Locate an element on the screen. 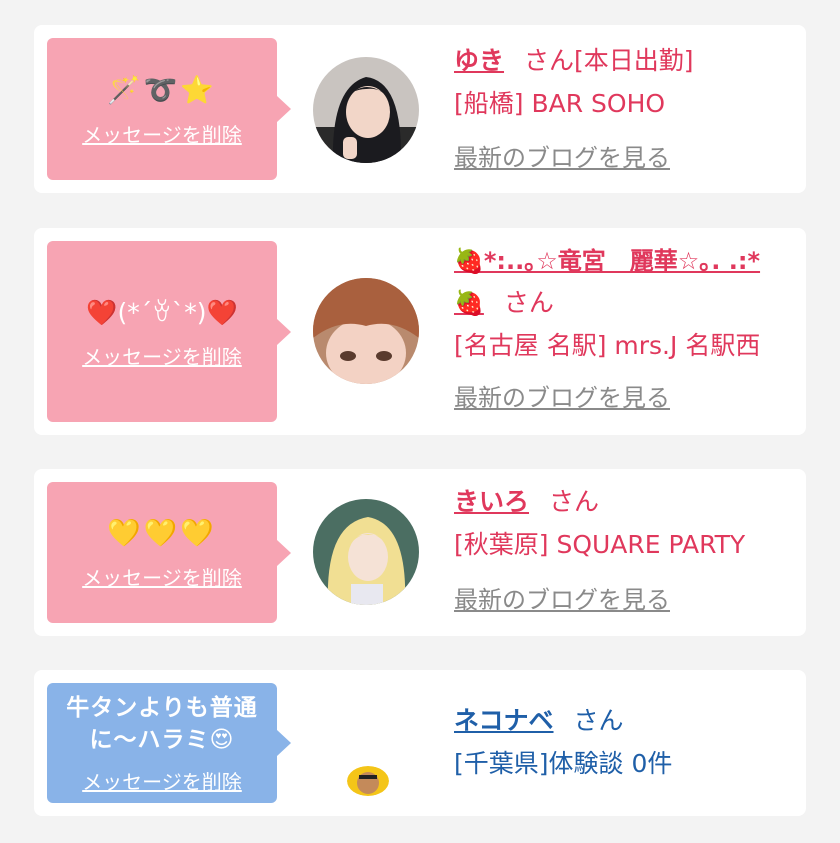 Image resolution: width=840 pixels, height=843 pixels. message-text: 💛💛💛 is located at coordinates (162, 533).